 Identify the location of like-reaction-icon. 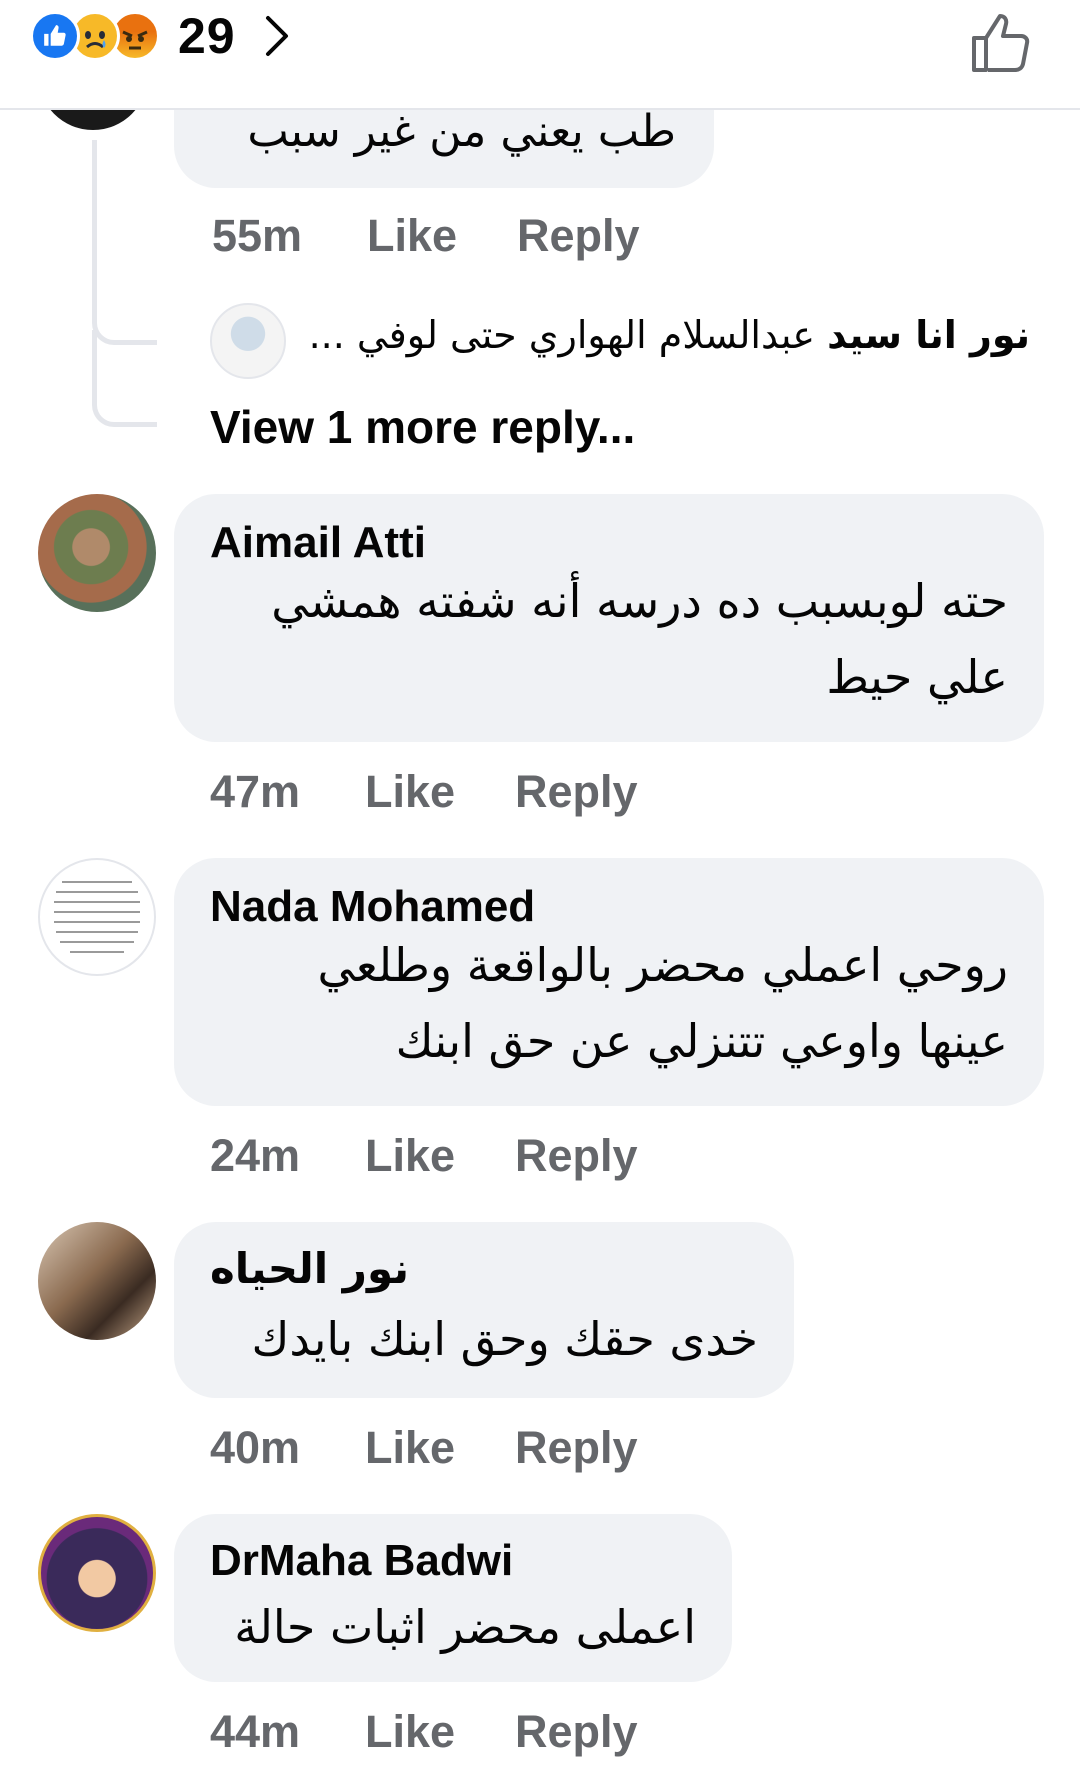
(55, 36).